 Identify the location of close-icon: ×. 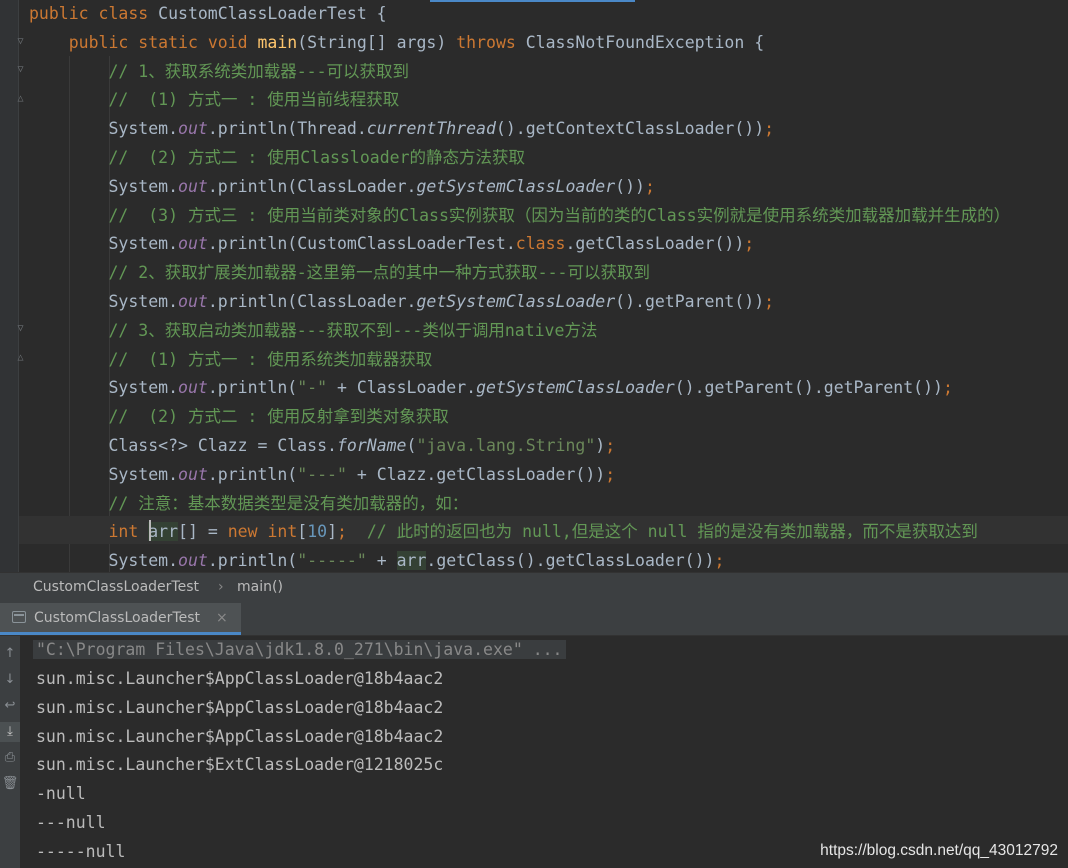
(222, 618).